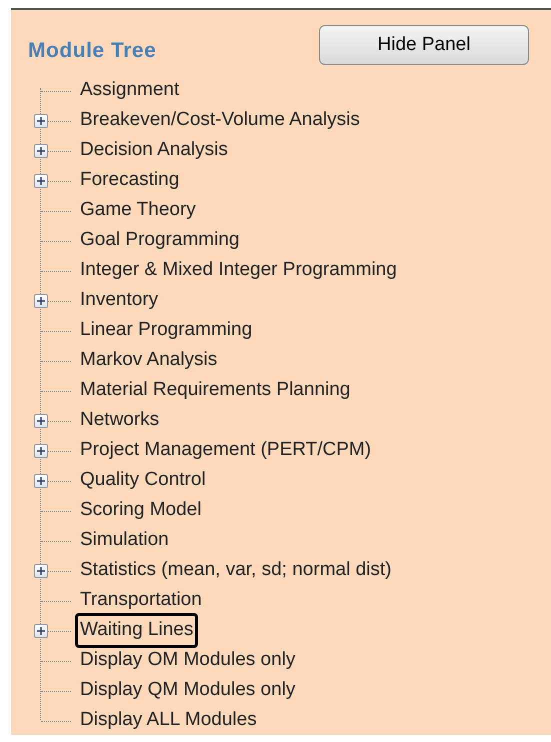 The image size is (551, 742). What do you see at coordinates (92, 51) in the screenshot?
I see `panel-title: Module Tree` at bounding box center [92, 51].